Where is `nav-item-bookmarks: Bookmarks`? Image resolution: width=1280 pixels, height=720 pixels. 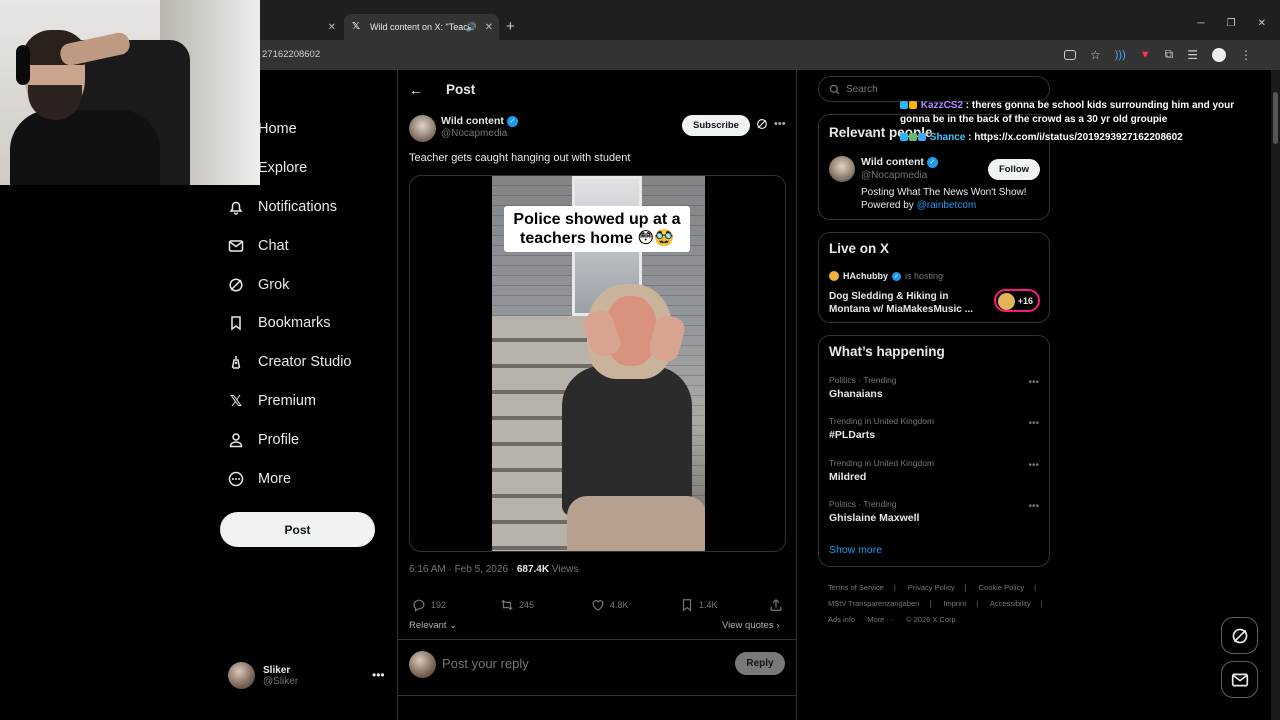
nav-item-bookmarks: Bookmarks is located at coordinates (279, 323).